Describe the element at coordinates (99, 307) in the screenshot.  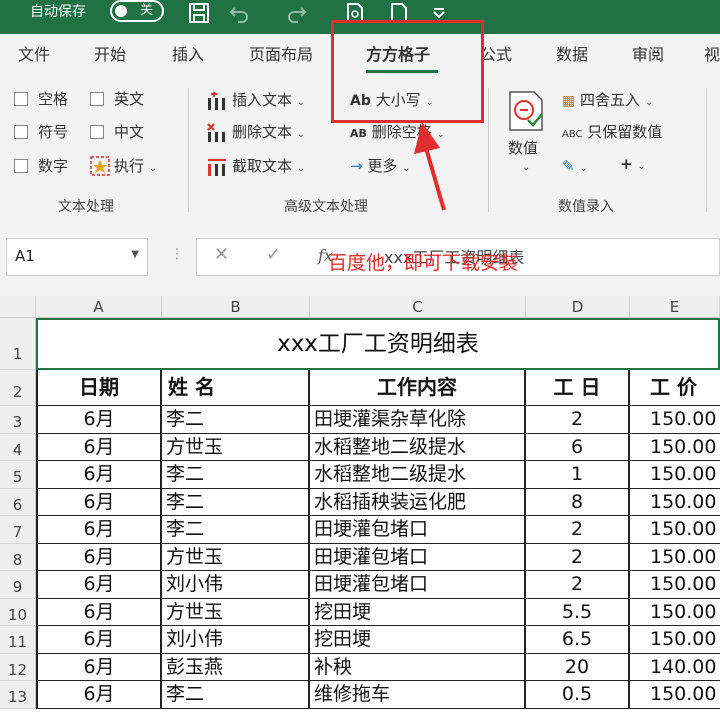
I see `column-header: A` at that location.